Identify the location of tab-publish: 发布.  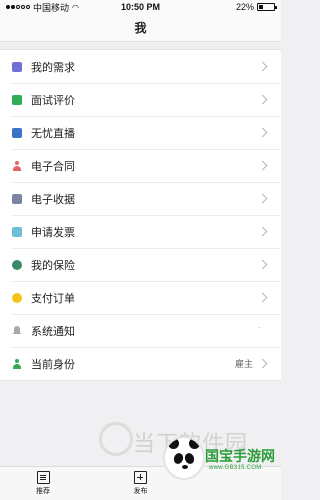
(141, 483).